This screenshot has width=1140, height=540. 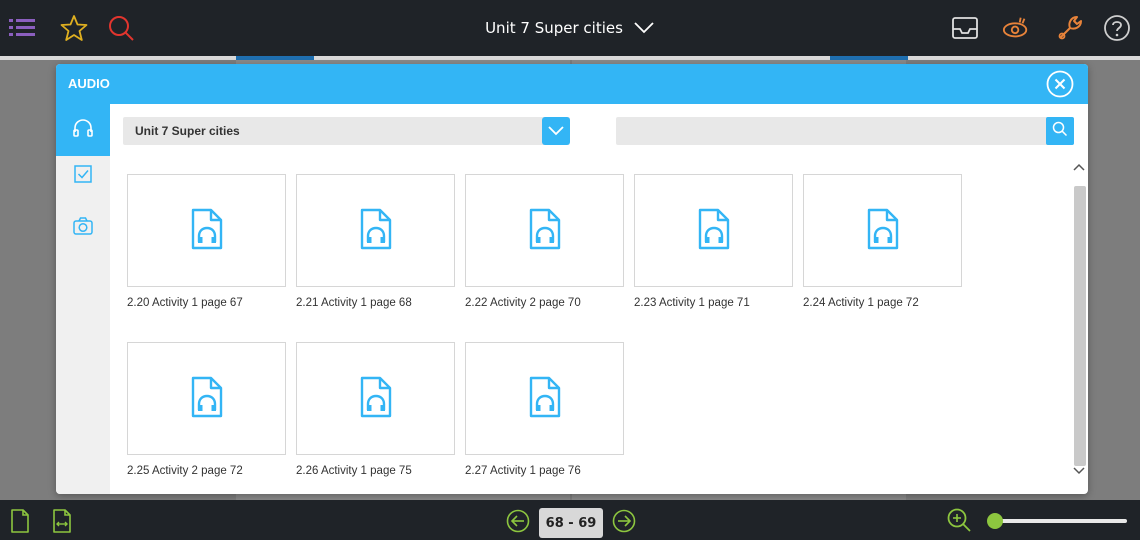 What do you see at coordinates (187, 131) in the screenshot?
I see `folder-select-value: Unit 7 Super cities` at bounding box center [187, 131].